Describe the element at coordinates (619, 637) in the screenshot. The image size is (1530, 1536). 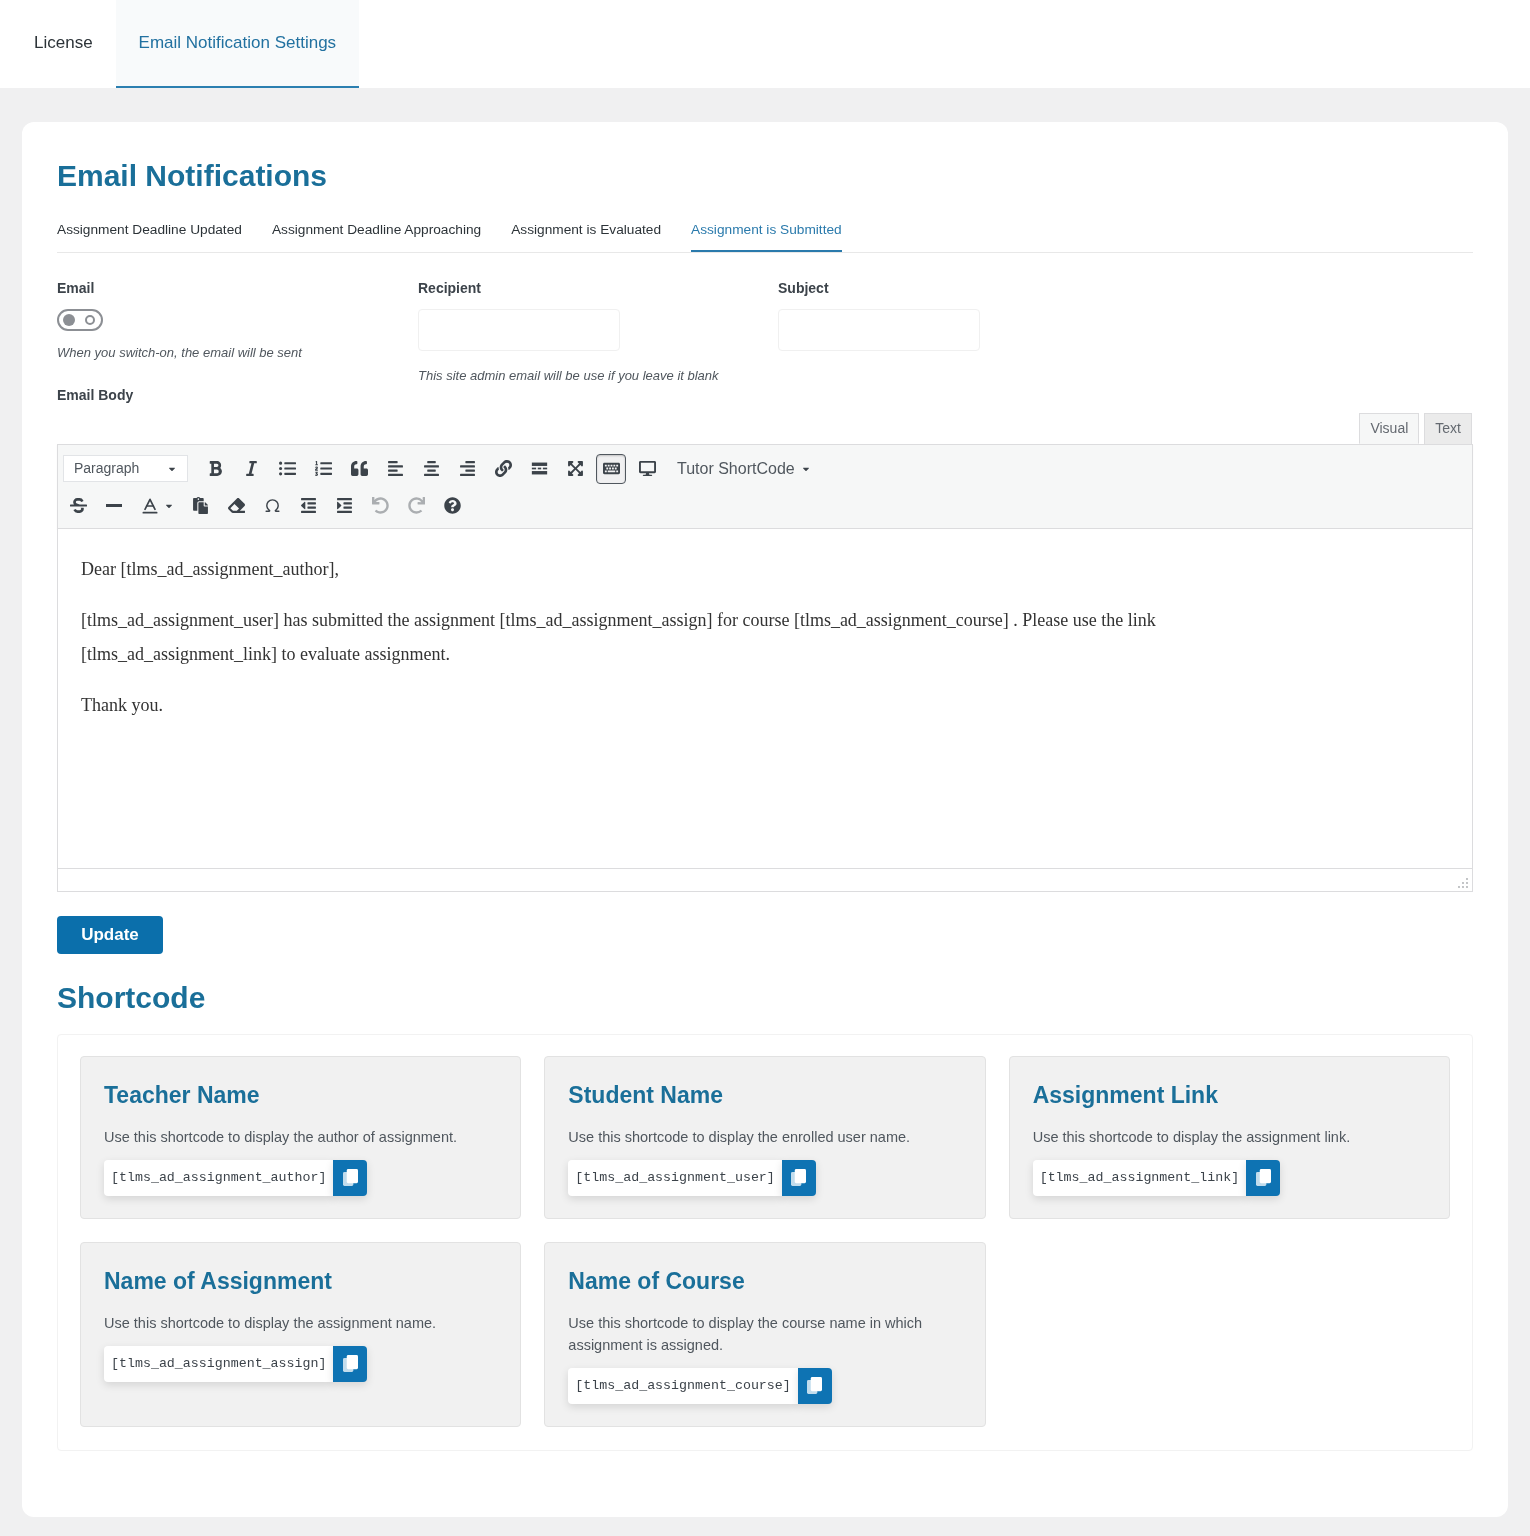
I see `body-paragraph: [tlms_ad_assignment_user] has submitted the assignment [tlms_ad_assignment_assign] for course [tlms_ad_assignment_course] . Please use the link [tlms_ad_assignment_link] to evaluate assignment.` at that location.